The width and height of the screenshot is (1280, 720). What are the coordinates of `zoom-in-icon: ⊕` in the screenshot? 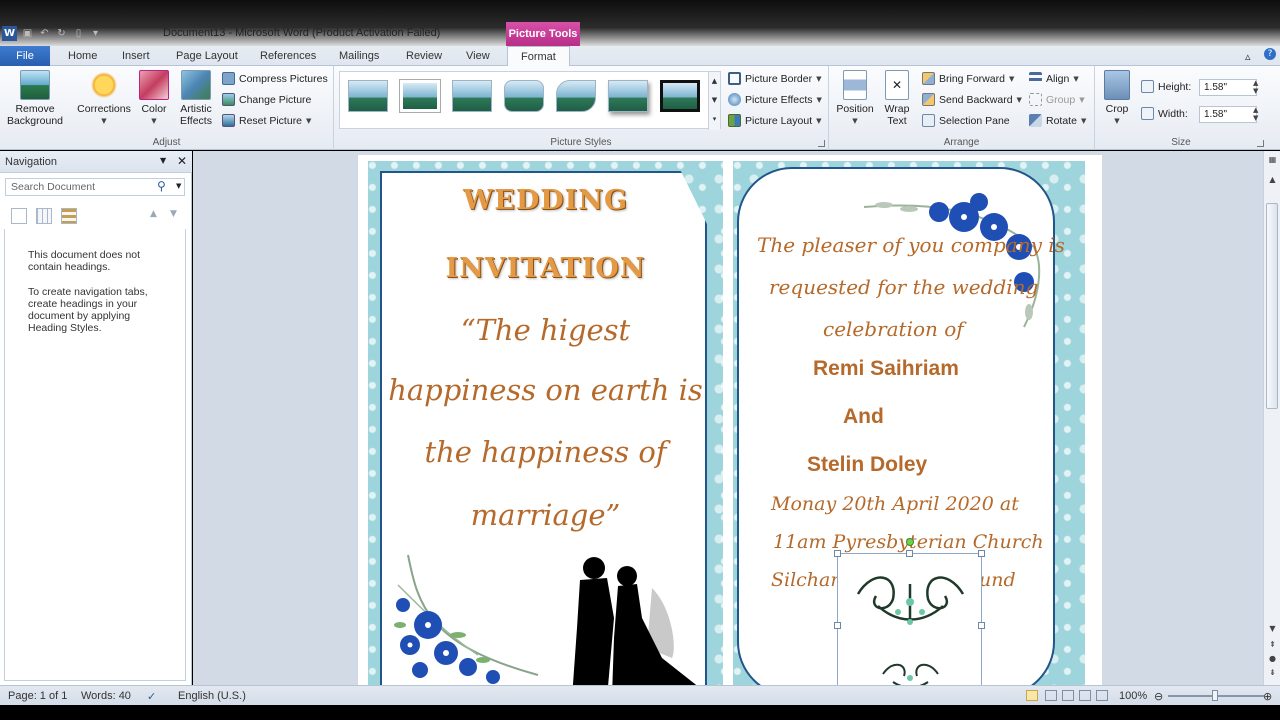 It's located at (1267, 696).